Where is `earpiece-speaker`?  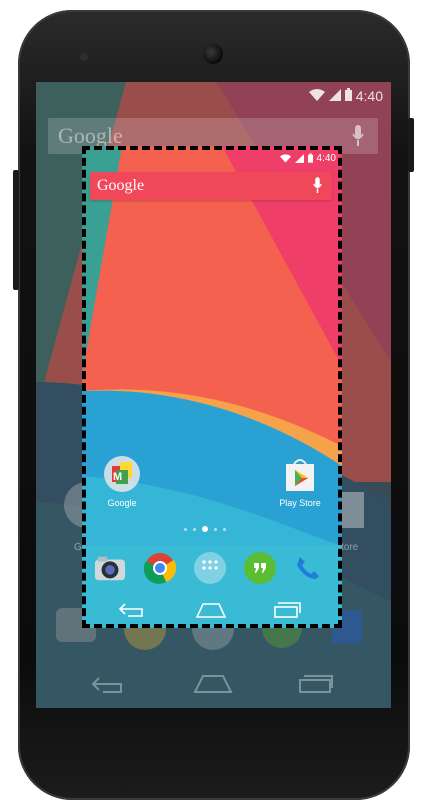
earpiece-speaker is located at coordinates (213, 54).